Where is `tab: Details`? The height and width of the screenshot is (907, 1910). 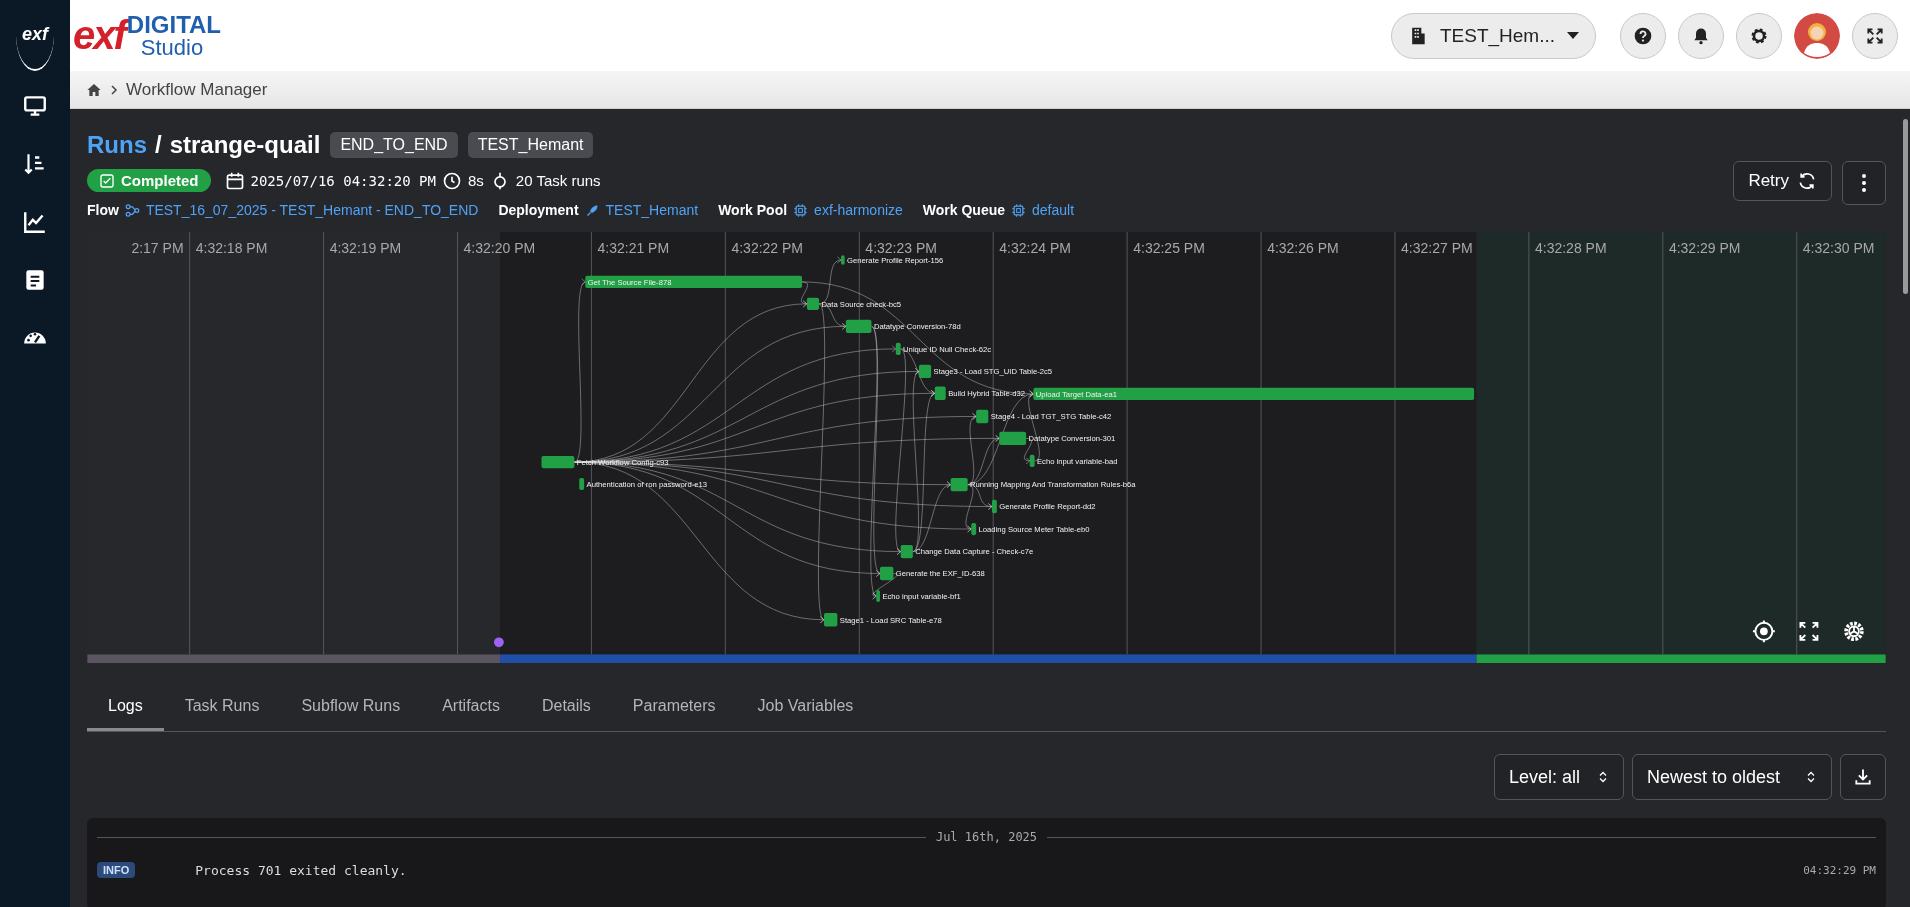
tab: Details is located at coordinates (566, 706).